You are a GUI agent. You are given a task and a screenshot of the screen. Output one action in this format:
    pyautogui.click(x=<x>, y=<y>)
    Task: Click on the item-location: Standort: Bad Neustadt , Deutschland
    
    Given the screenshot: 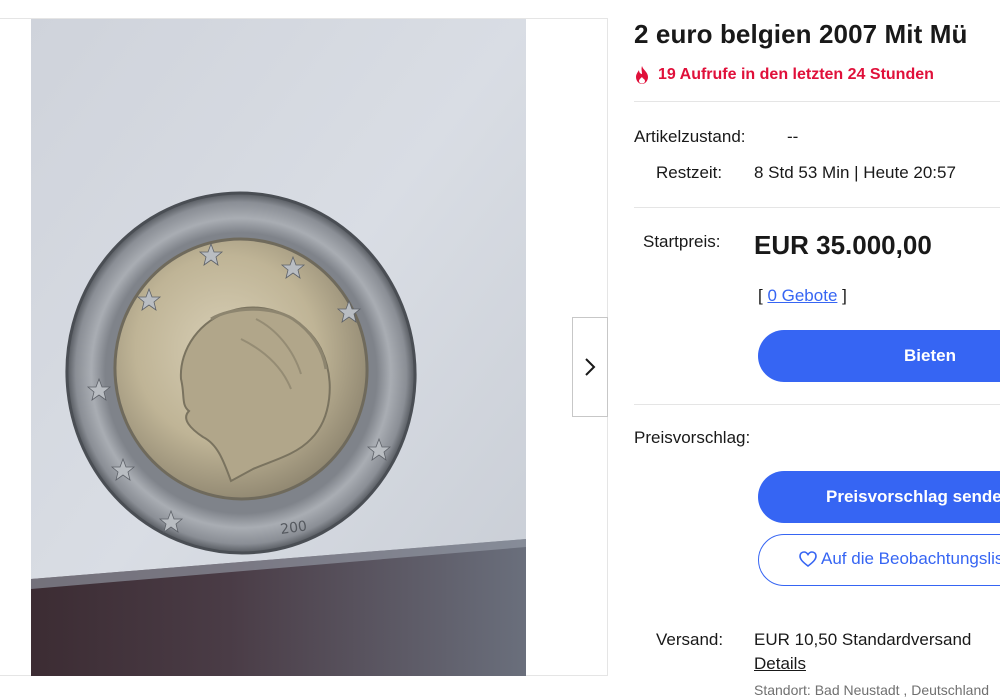 What is the action you would take?
    pyautogui.click(x=872, y=690)
    